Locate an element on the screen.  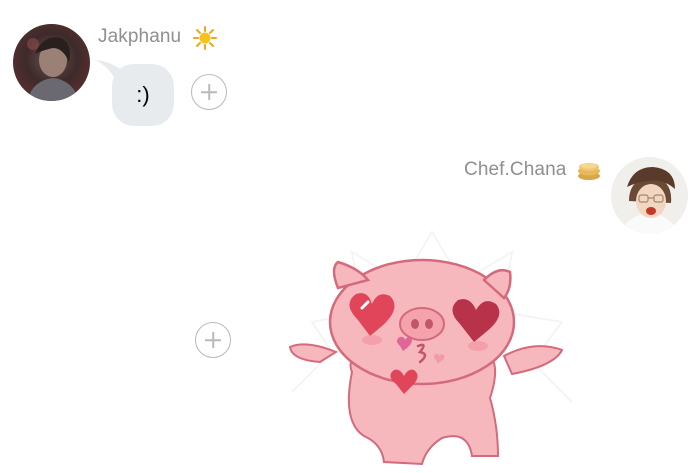
chef-chana-avatar is located at coordinates (649, 195).